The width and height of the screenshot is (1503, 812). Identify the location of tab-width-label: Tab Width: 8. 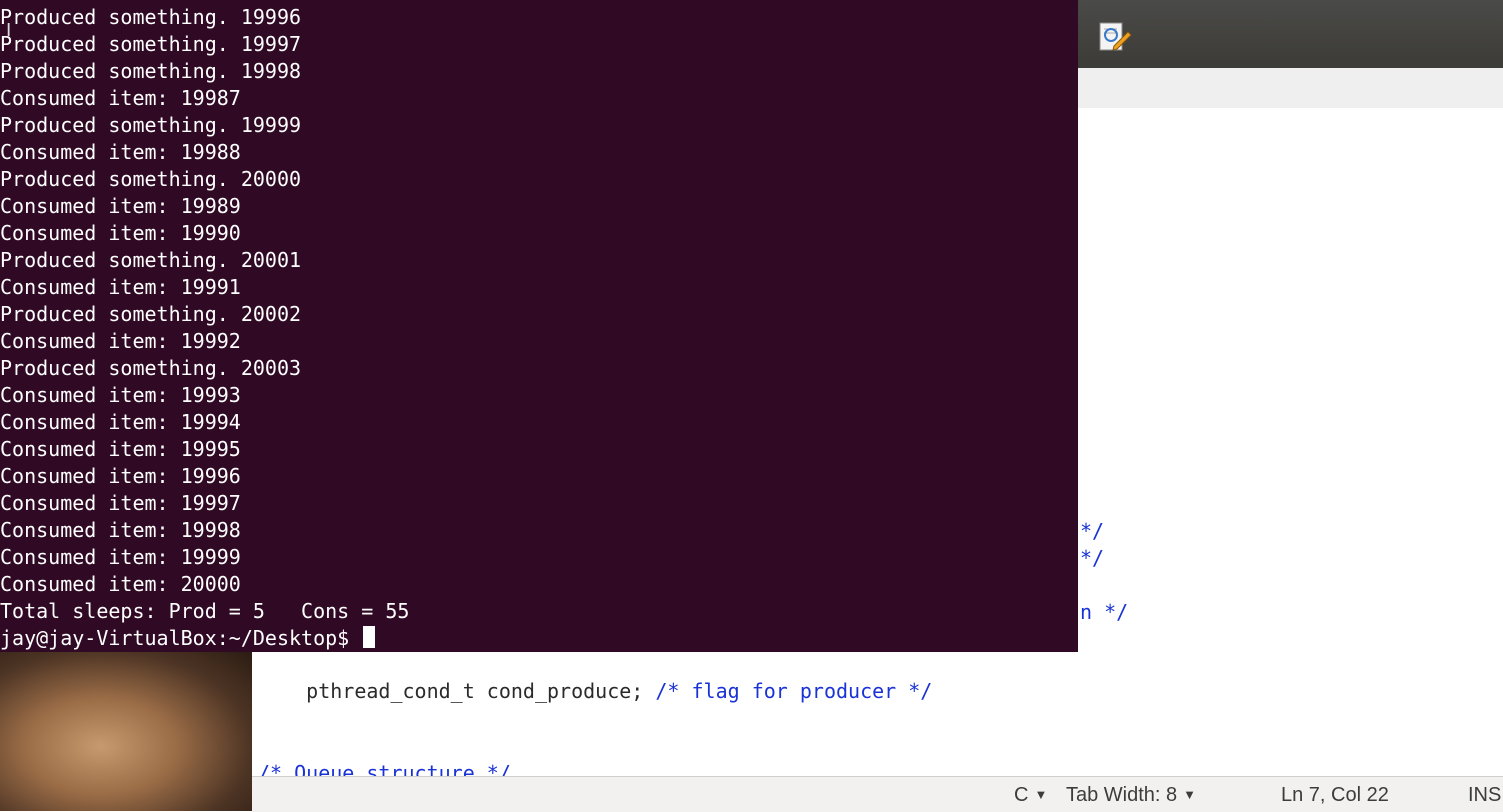
(1122, 795).